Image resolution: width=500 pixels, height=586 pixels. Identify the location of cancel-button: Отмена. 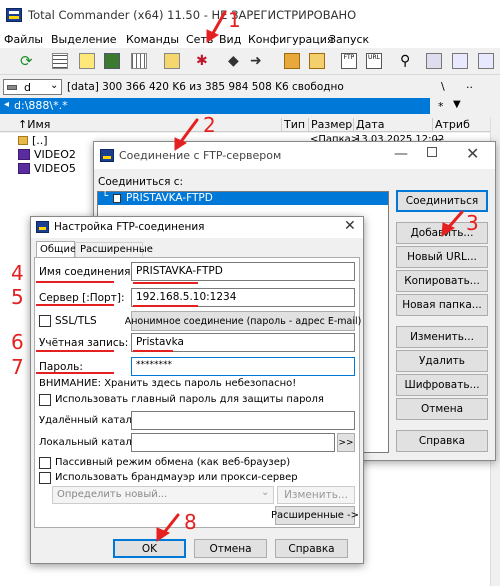
(230, 548).